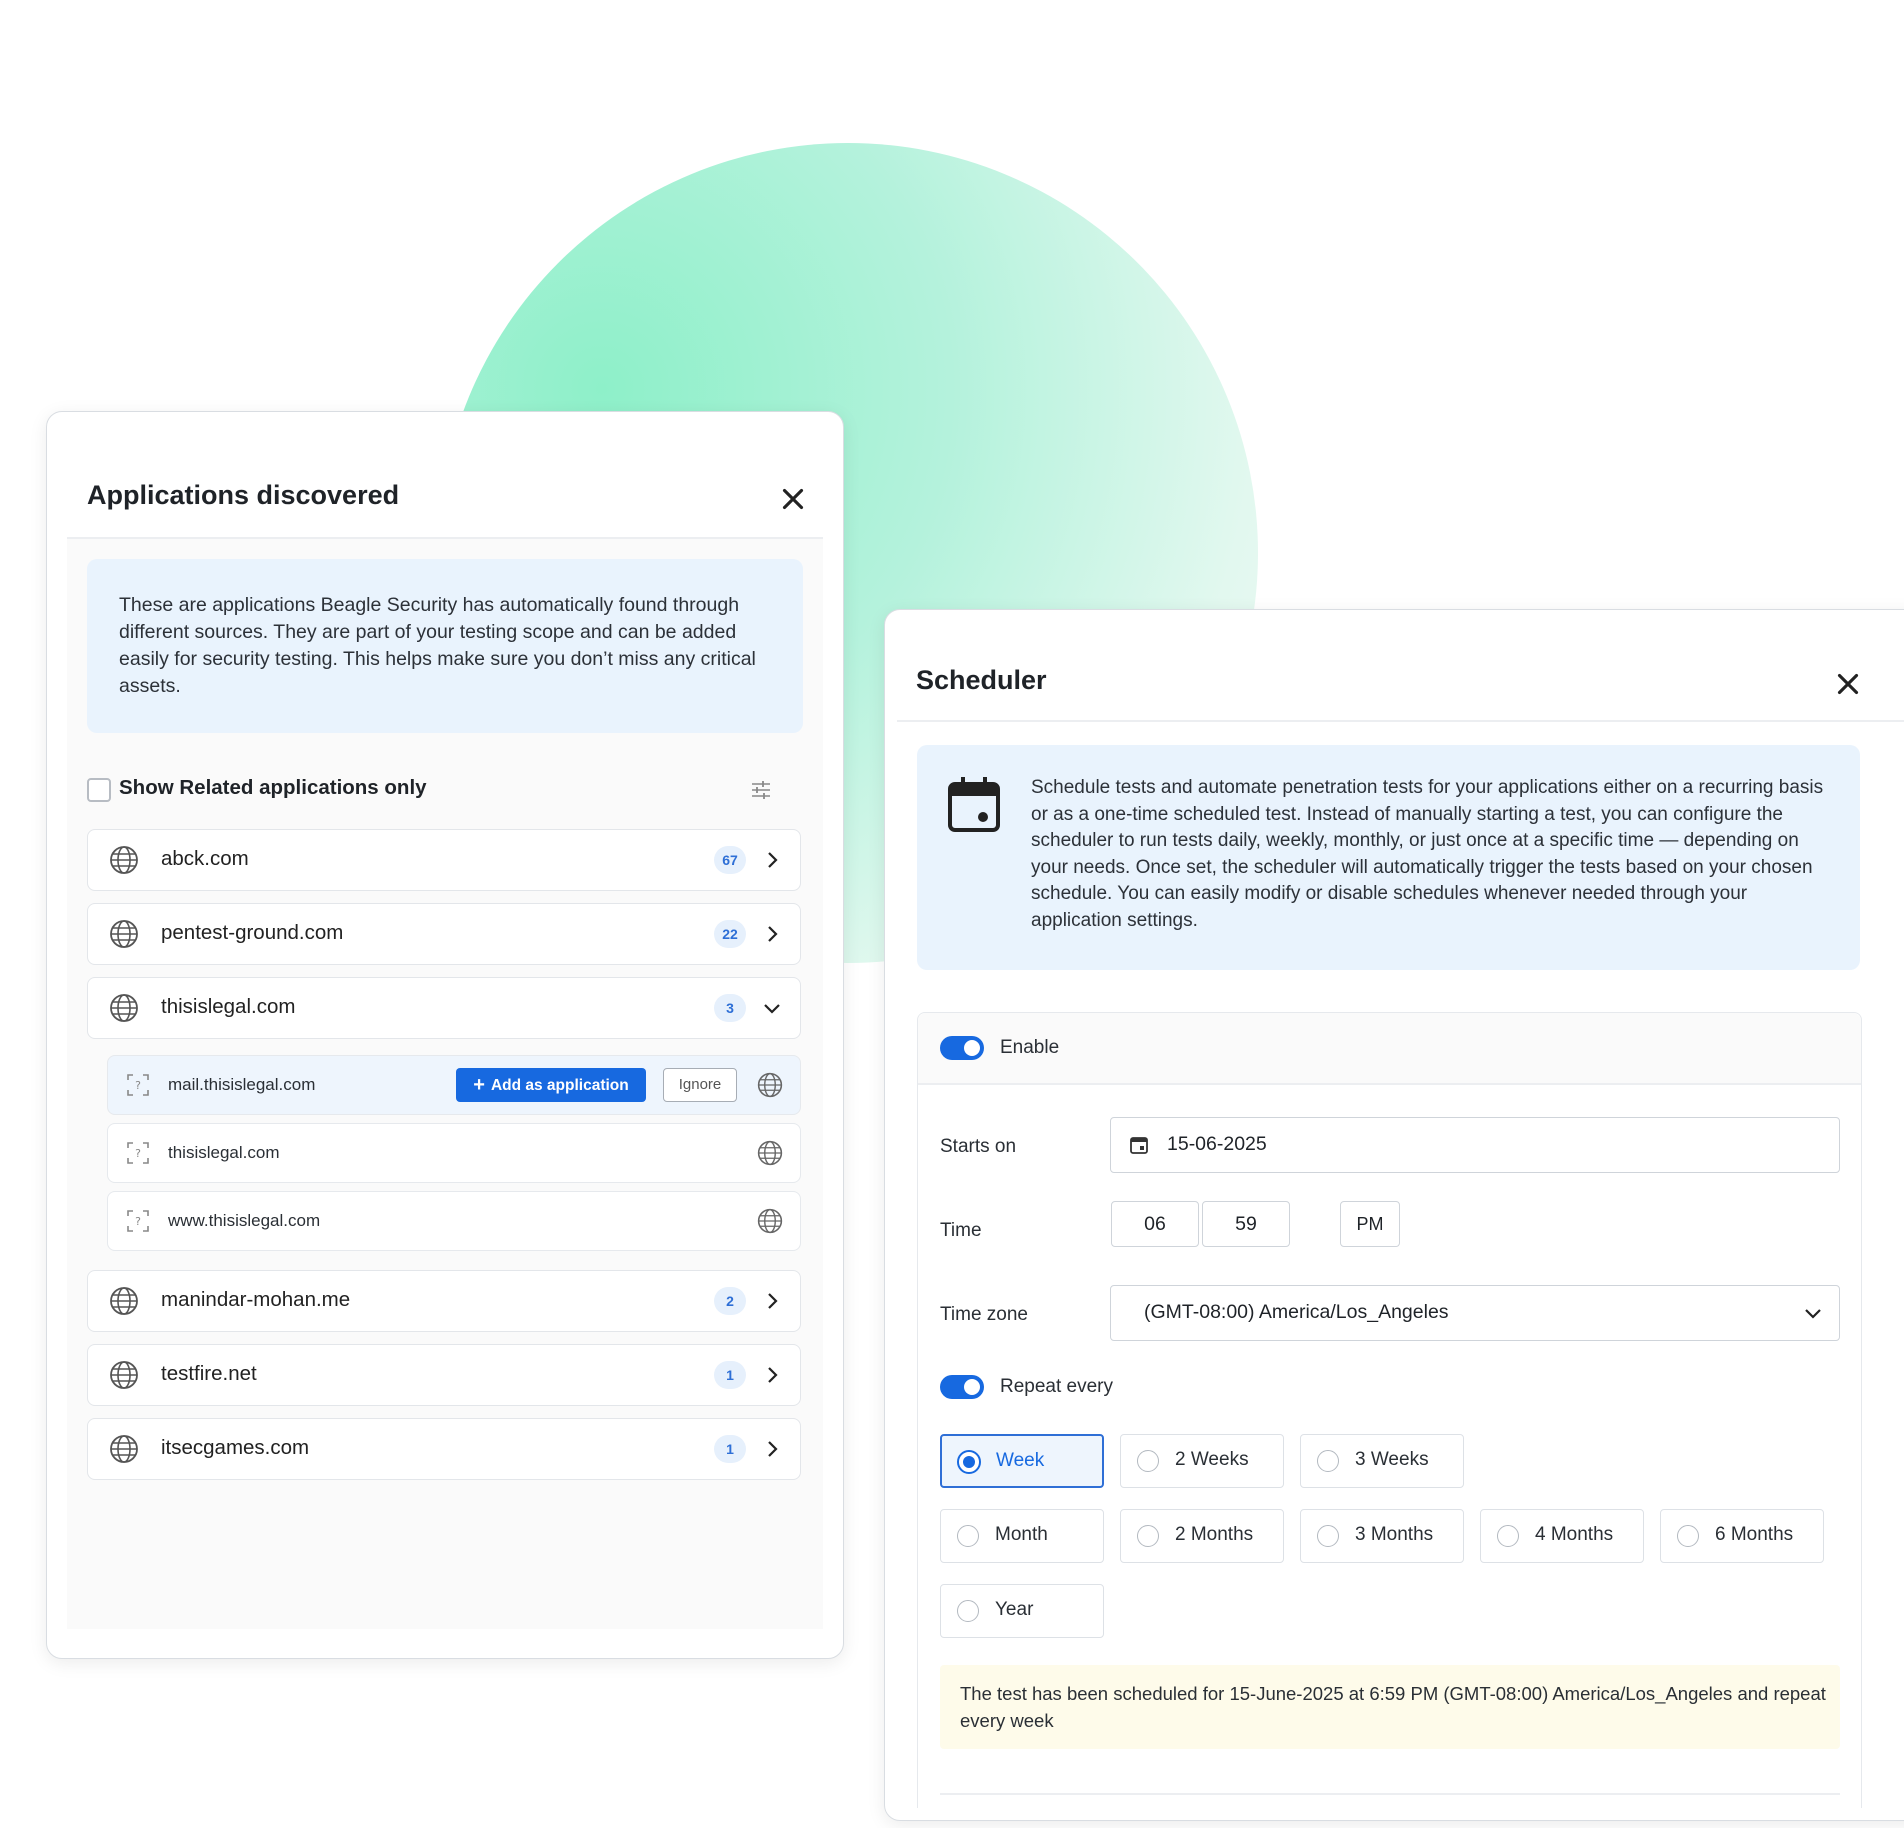 This screenshot has width=1904, height=1828. Describe the element at coordinates (961, 1230) in the screenshot. I see `time-label: Time` at that location.